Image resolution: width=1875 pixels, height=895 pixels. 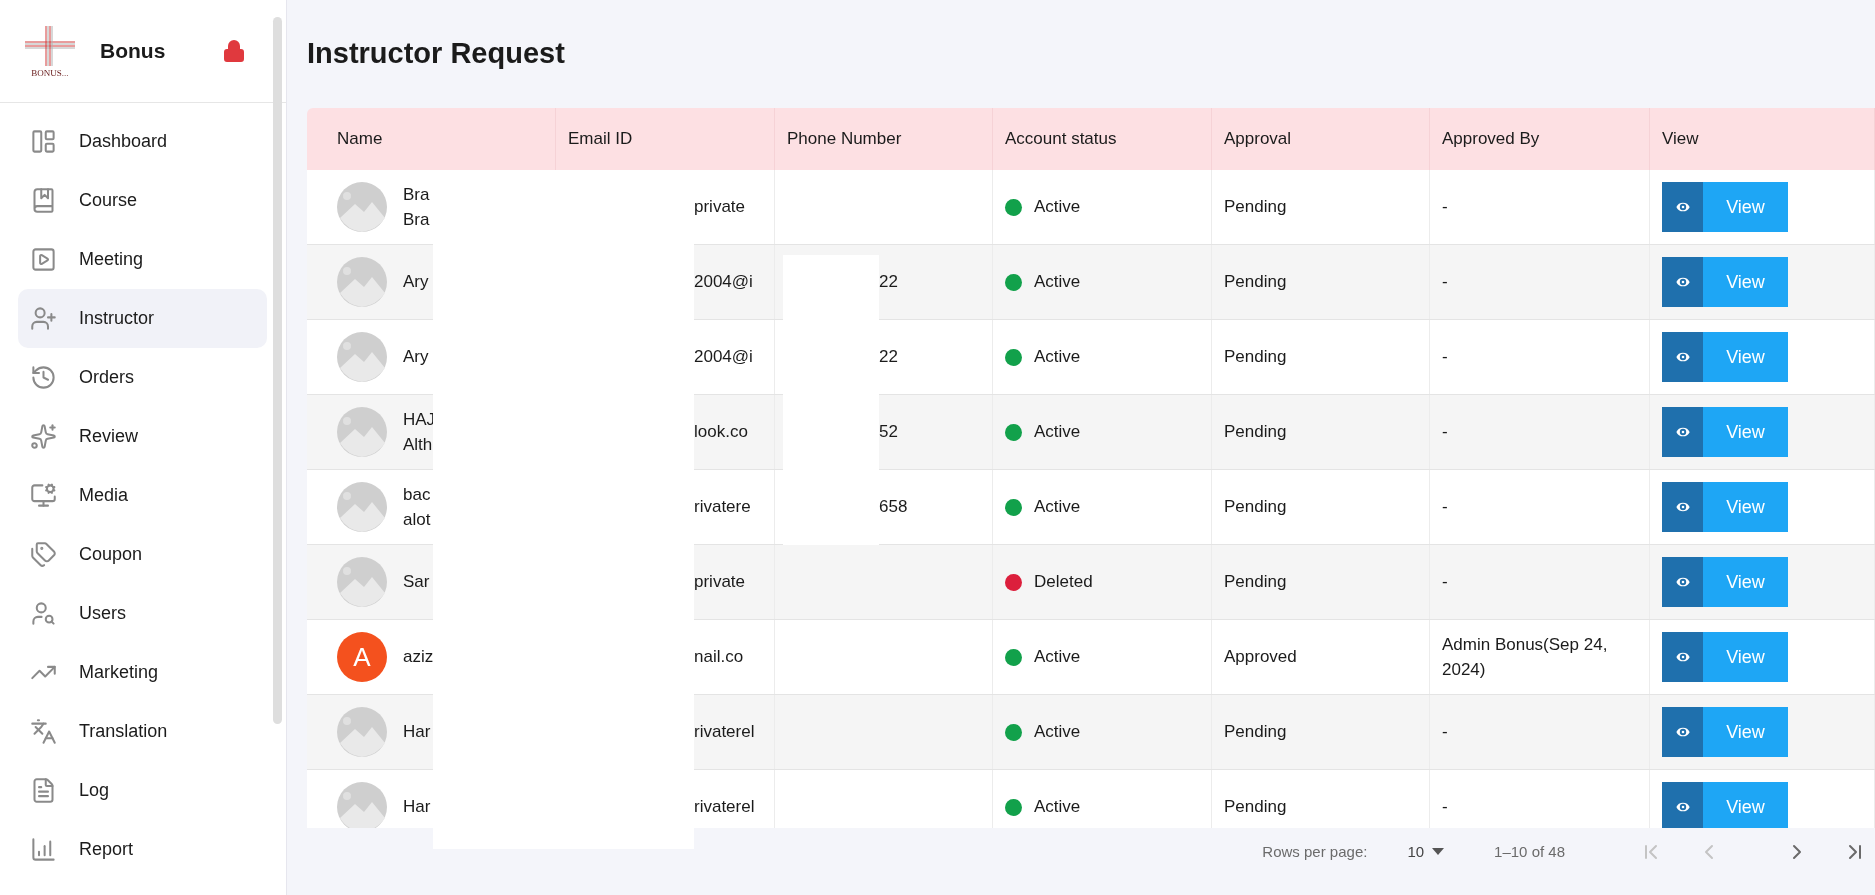 What do you see at coordinates (43, 200) in the screenshot?
I see `bookmark-book-icon` at bounding box center [43, 200].